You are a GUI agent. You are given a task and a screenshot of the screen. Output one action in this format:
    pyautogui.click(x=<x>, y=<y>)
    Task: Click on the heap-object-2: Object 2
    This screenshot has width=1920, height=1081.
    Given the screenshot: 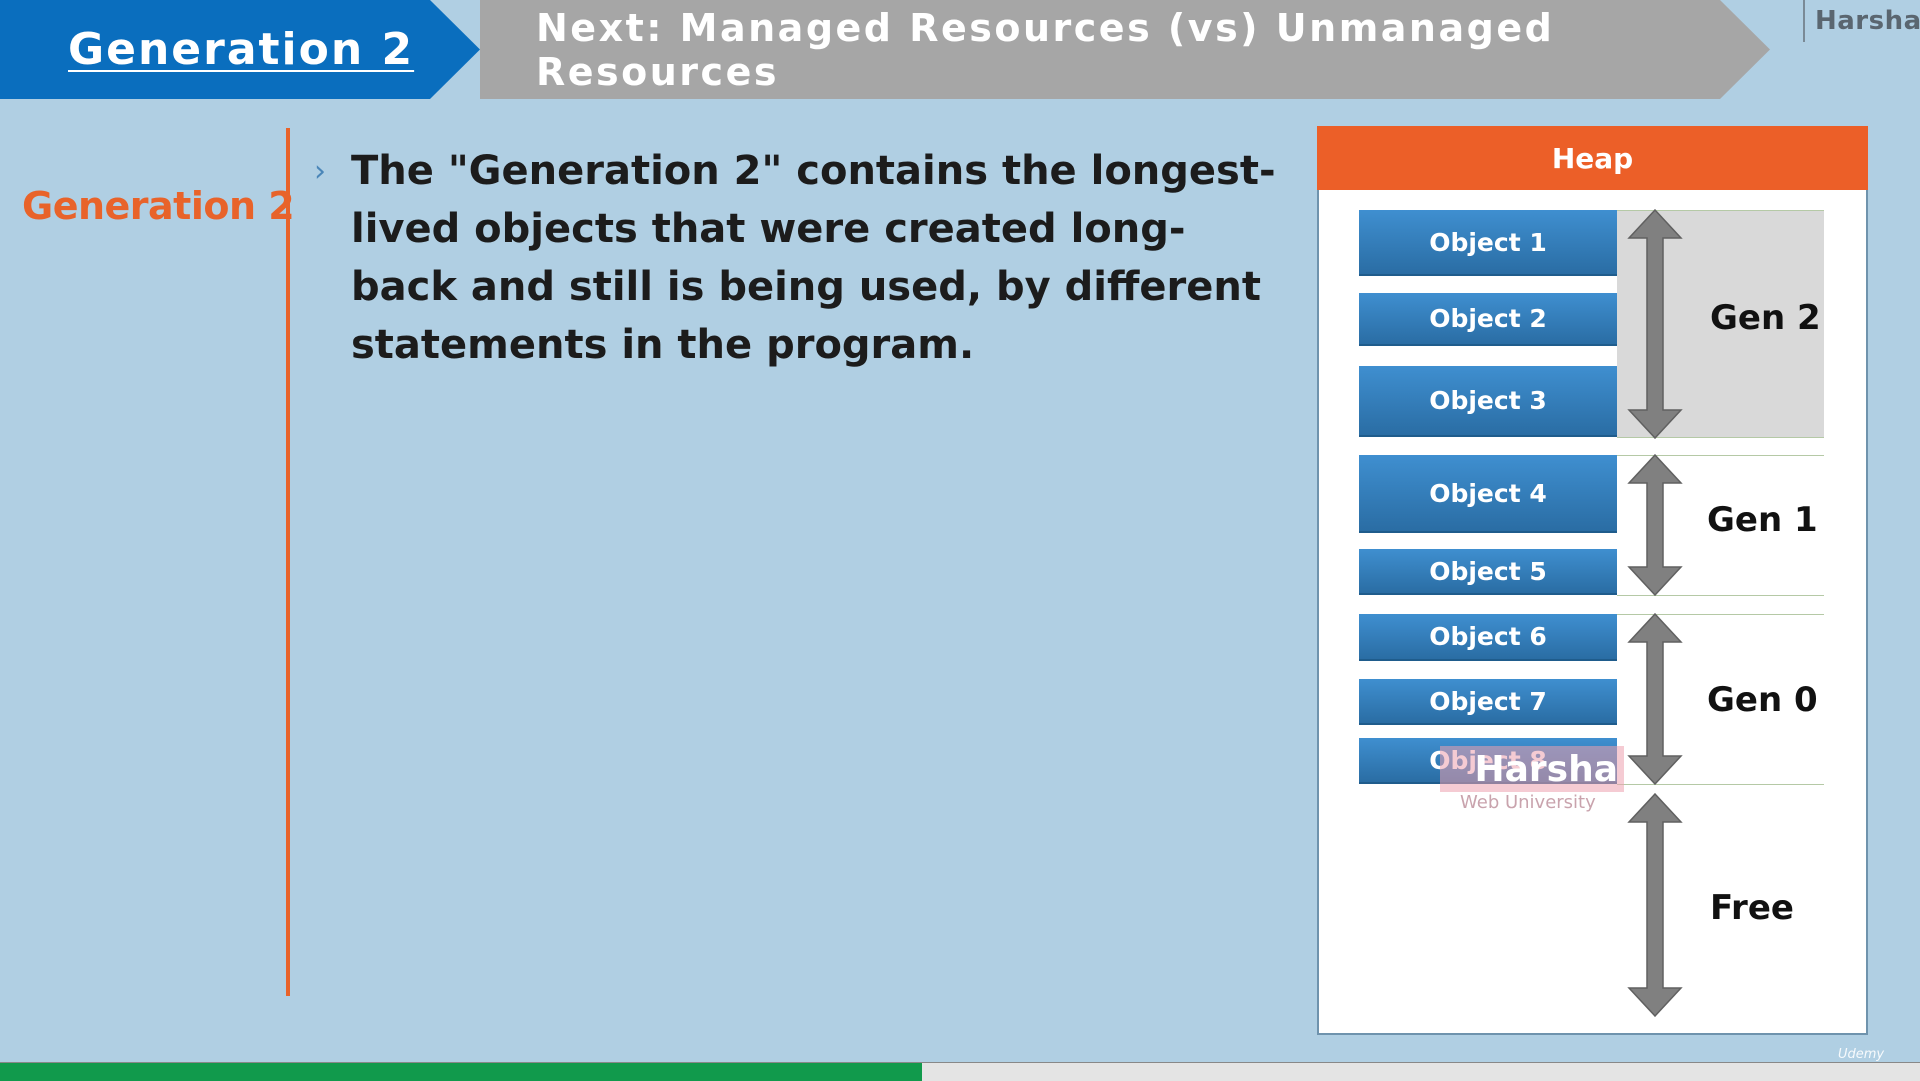 What is the action you would take?
    pyautogui.click(x=1488, y=319)
    